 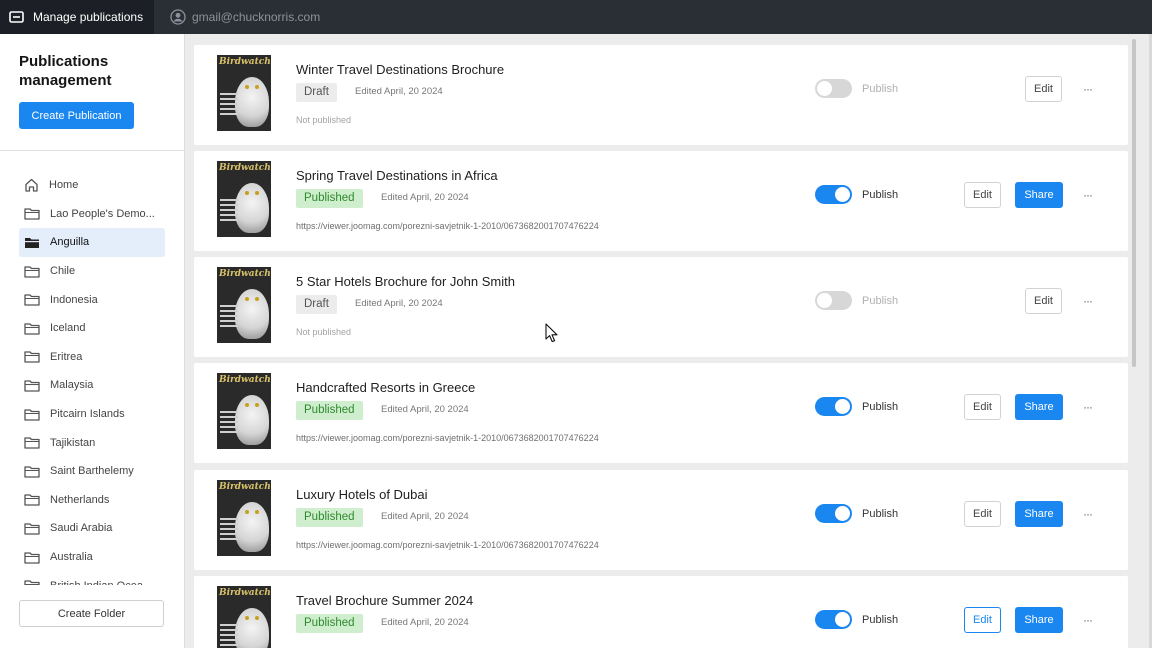 I want to click on sidebar-item: Chile, so click(x=92, y=271).